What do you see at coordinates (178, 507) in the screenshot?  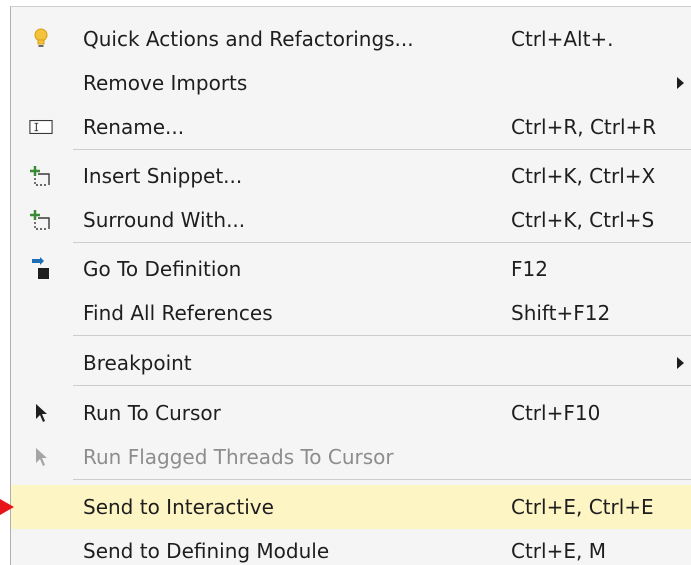 I see `menu-item-label: Send to Interactive` at bounding box center [178, 507].